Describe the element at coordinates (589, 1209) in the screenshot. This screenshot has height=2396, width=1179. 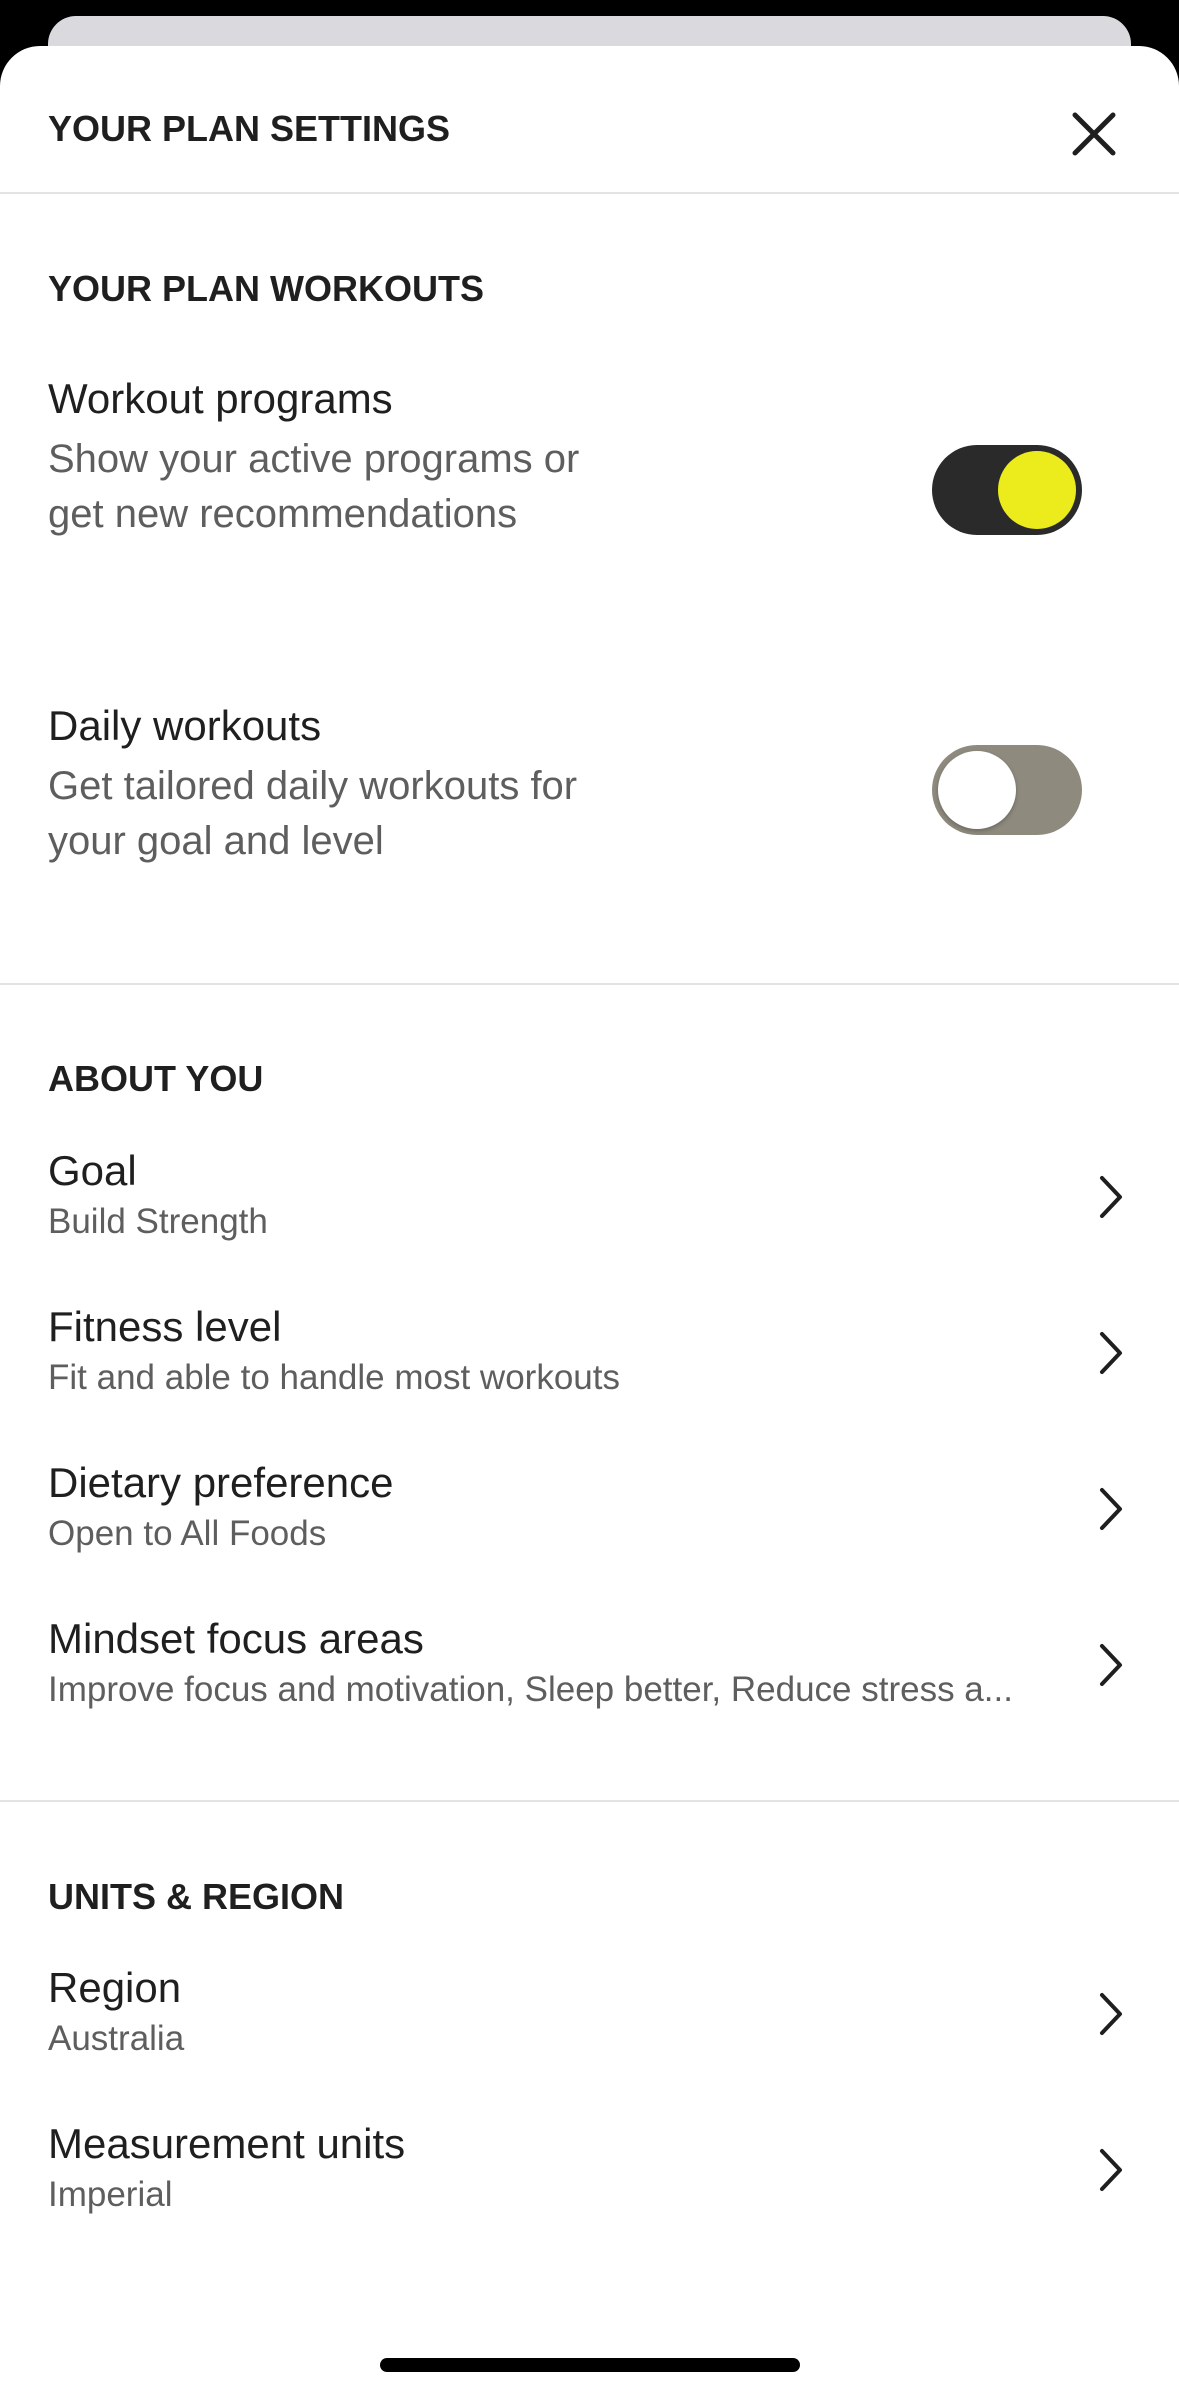
I see `goal-row: Goal Build Strength` at that location.